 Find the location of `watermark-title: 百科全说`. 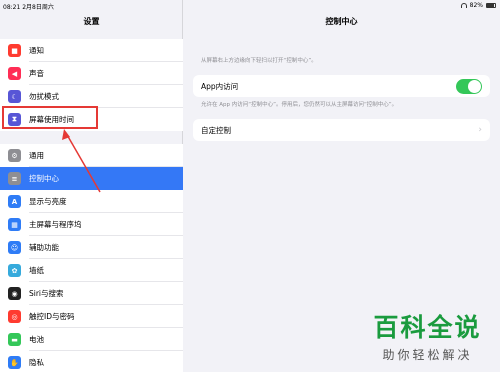

watermark-title: 百科全说 is located at coordinates (427, 327).